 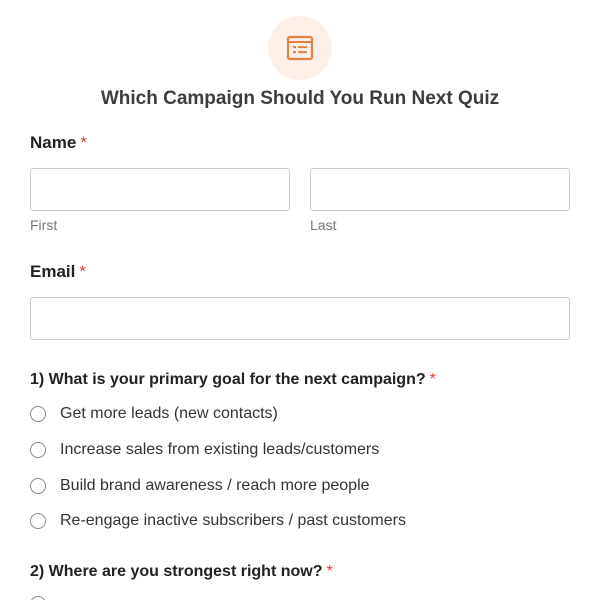 What do you see at coordinates (176, 571) in the screenshot?
I see `question-2-text: 2) Where are you strongest right now?` at bounding box center [176, 571].